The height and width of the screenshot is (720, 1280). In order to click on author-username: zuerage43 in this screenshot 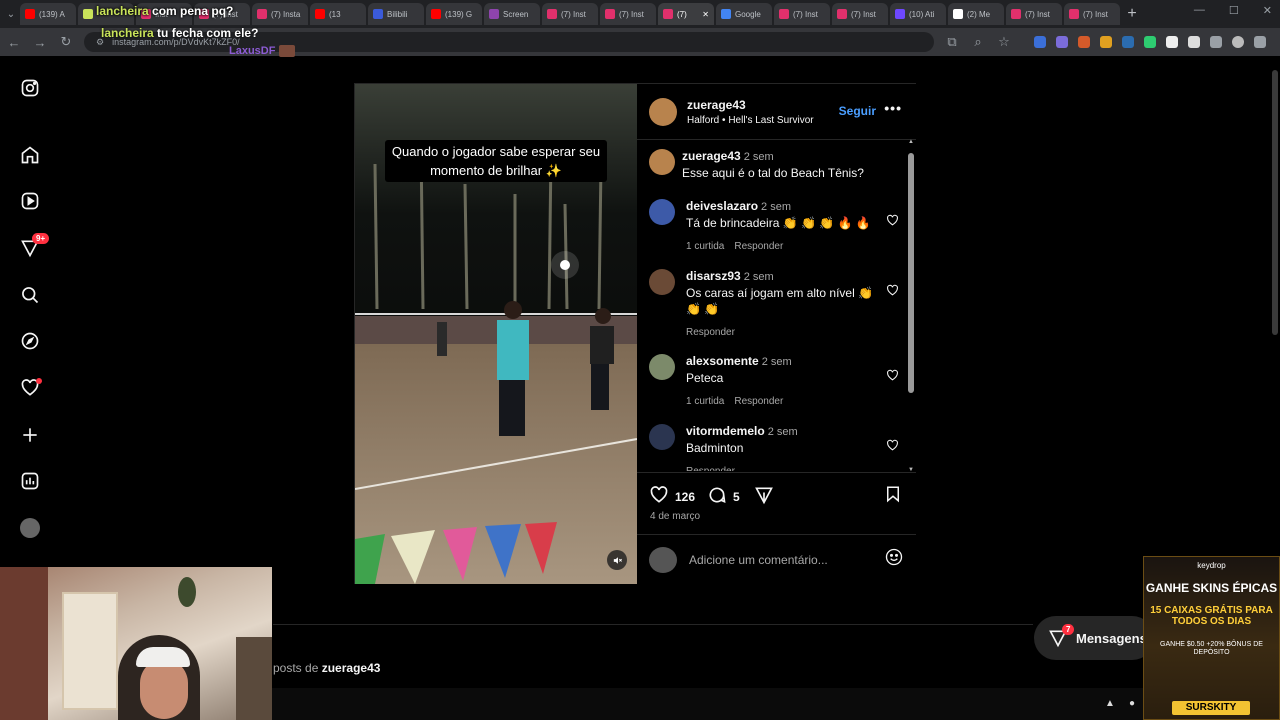, I will do `click(750, 105)`.